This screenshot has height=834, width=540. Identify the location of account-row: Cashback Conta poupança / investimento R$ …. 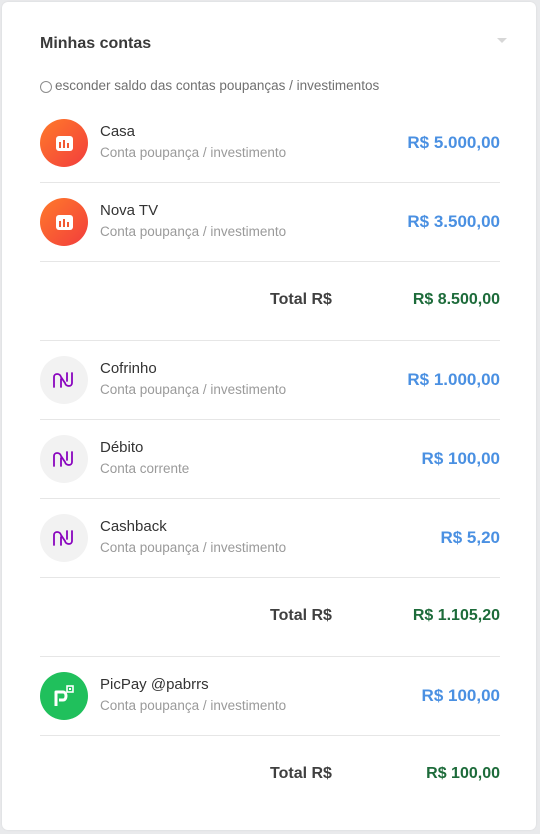
(270, 538).